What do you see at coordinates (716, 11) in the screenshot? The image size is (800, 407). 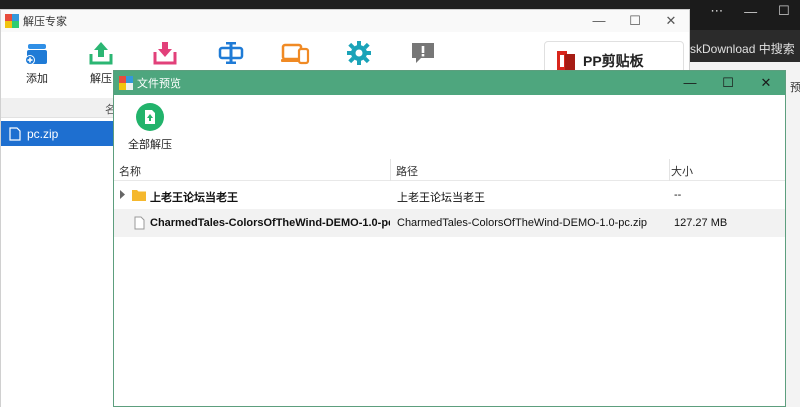 I see `background-more-button: ⋯` at bounding box center [716, 11].